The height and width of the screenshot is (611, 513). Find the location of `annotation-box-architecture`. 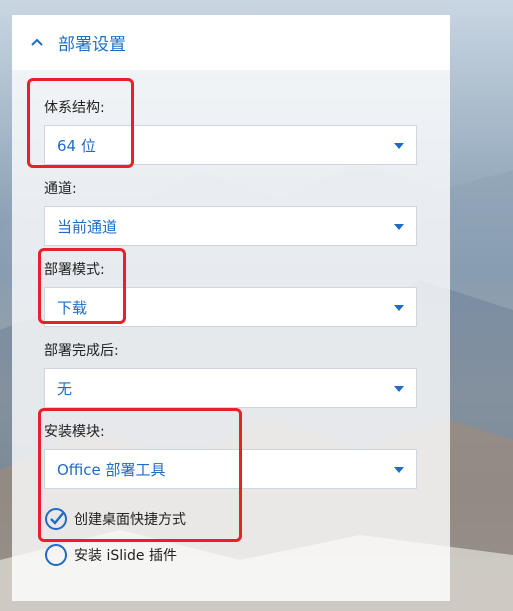

annotation-box-architecture is located at coordinates (80, 123).